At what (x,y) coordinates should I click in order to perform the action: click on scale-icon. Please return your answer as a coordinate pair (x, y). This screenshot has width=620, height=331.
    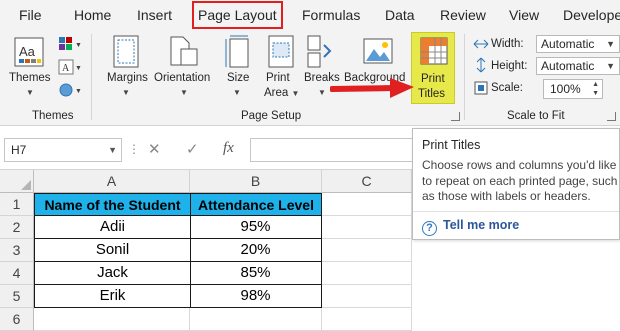
    Looking at the image, I should click on (481, 88).